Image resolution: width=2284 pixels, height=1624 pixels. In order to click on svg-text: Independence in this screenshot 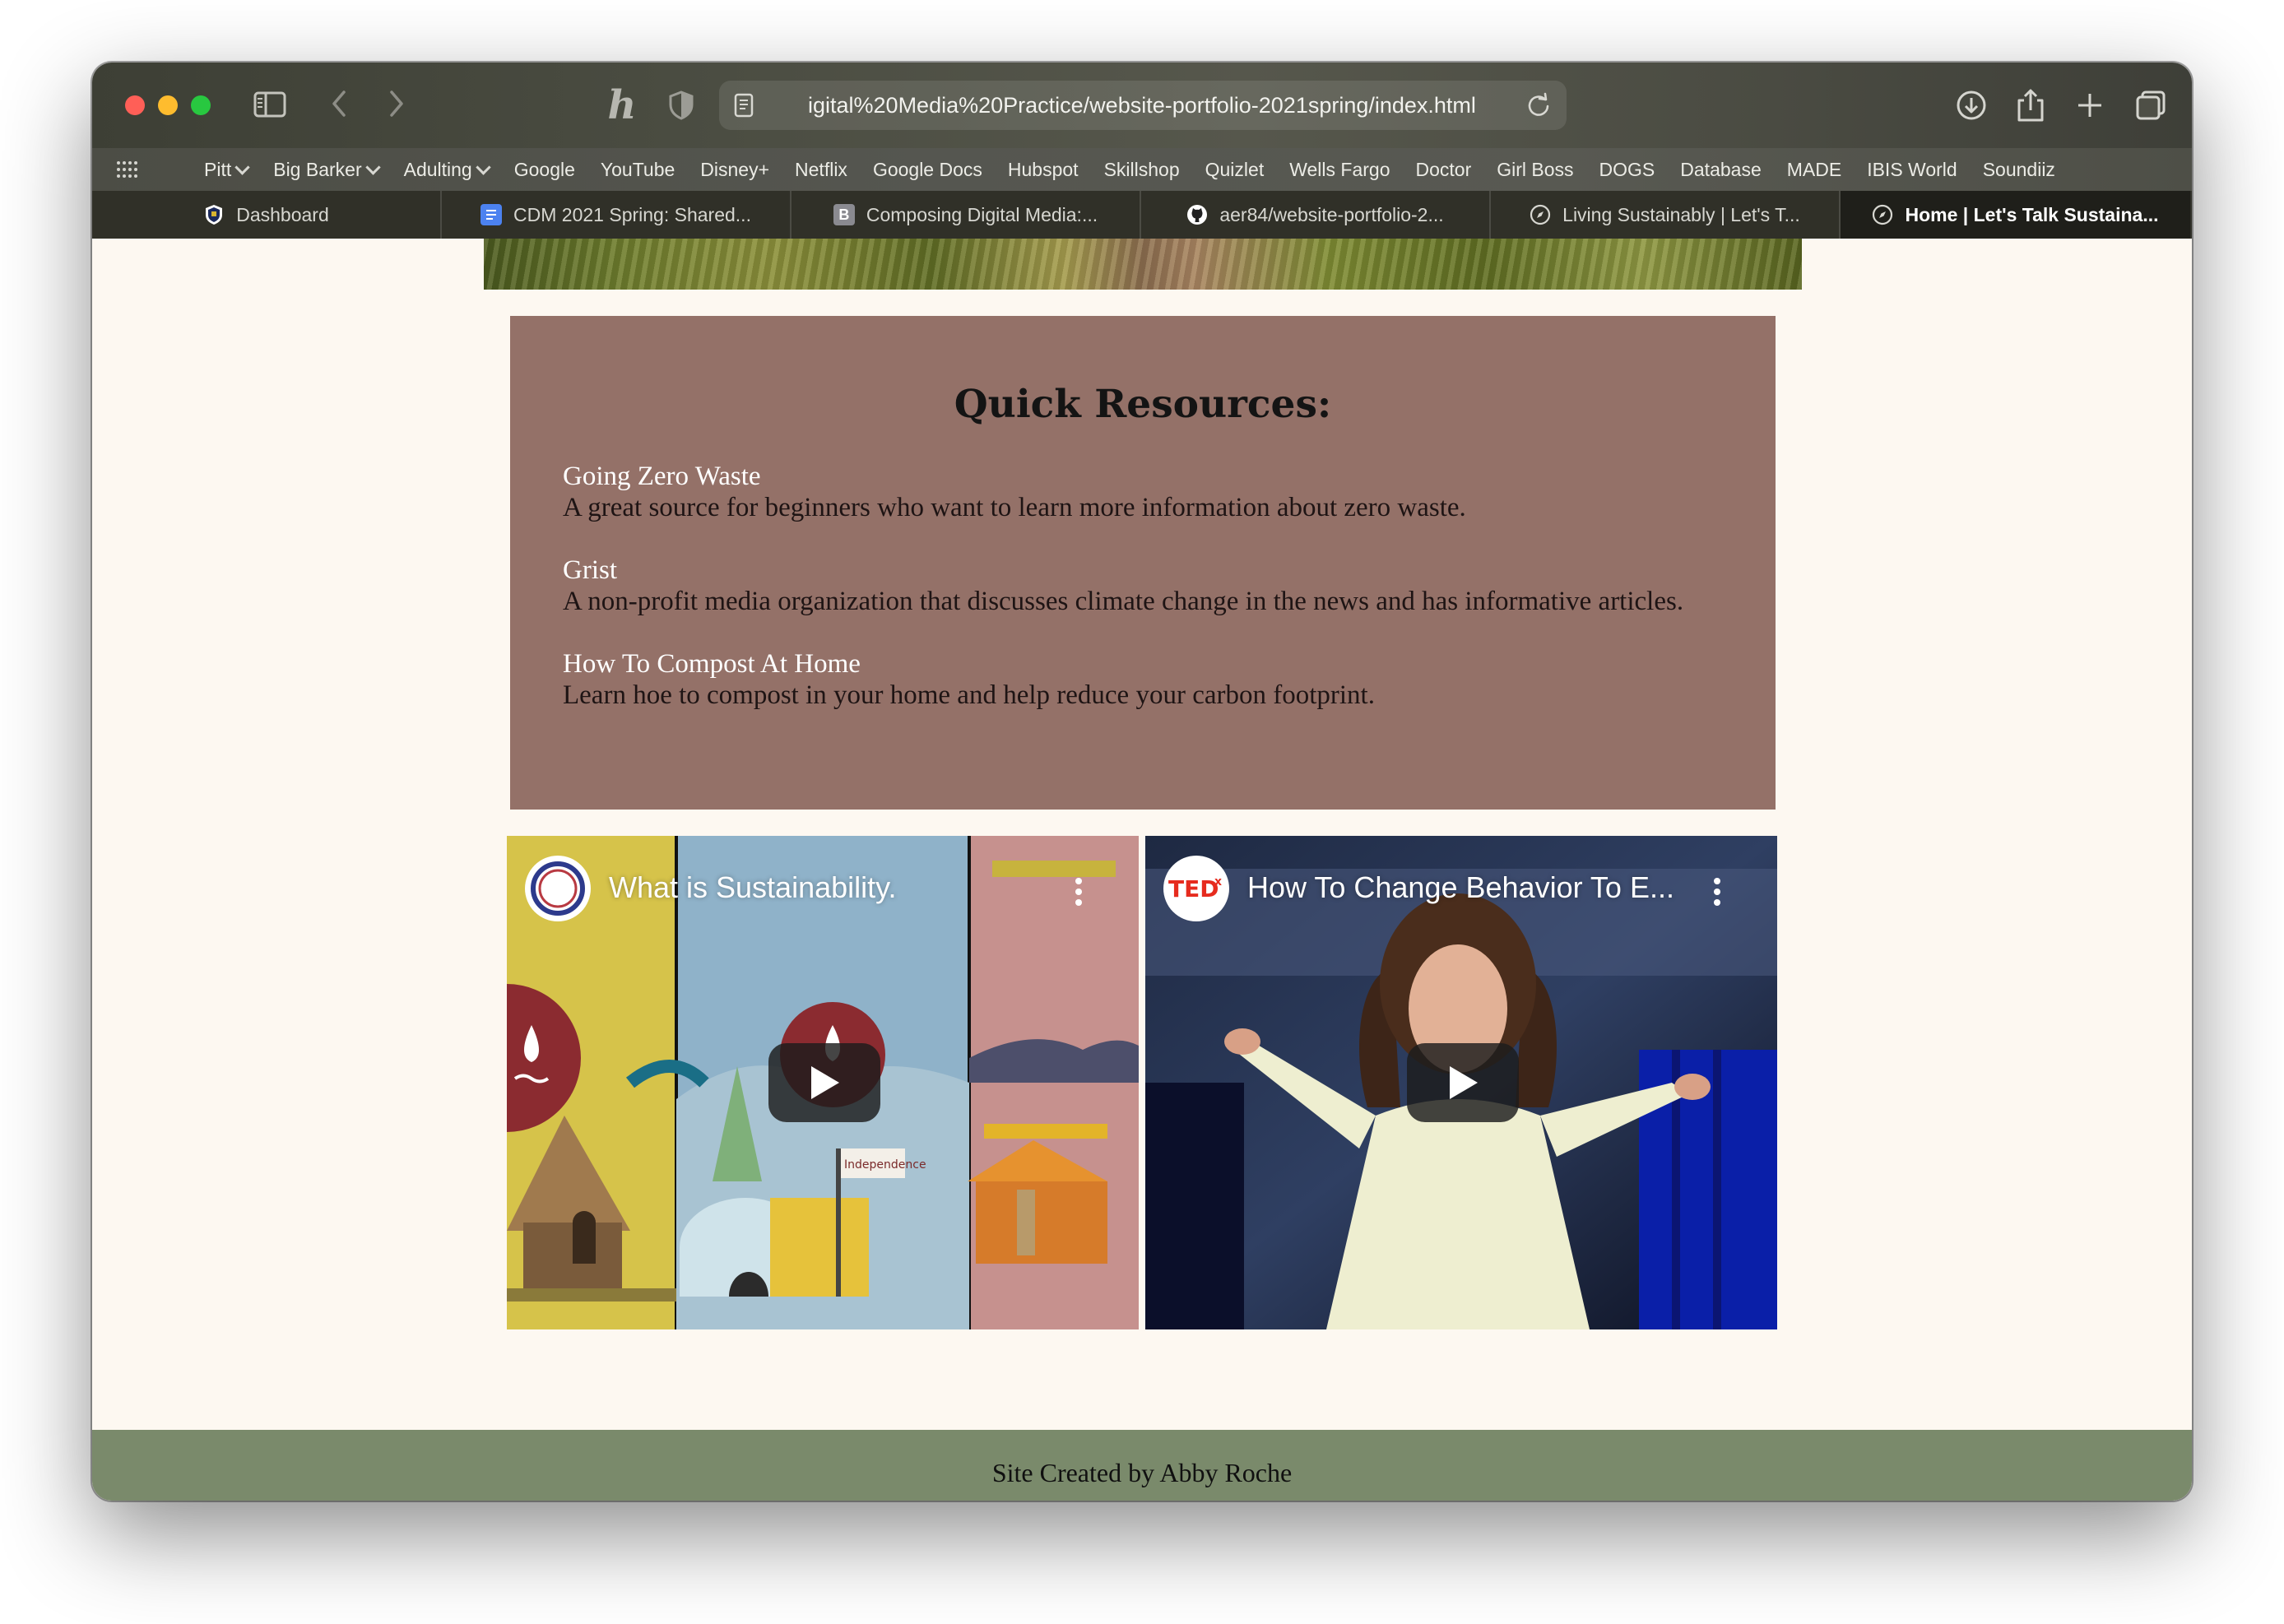, I will do `click(885, 1165)`.